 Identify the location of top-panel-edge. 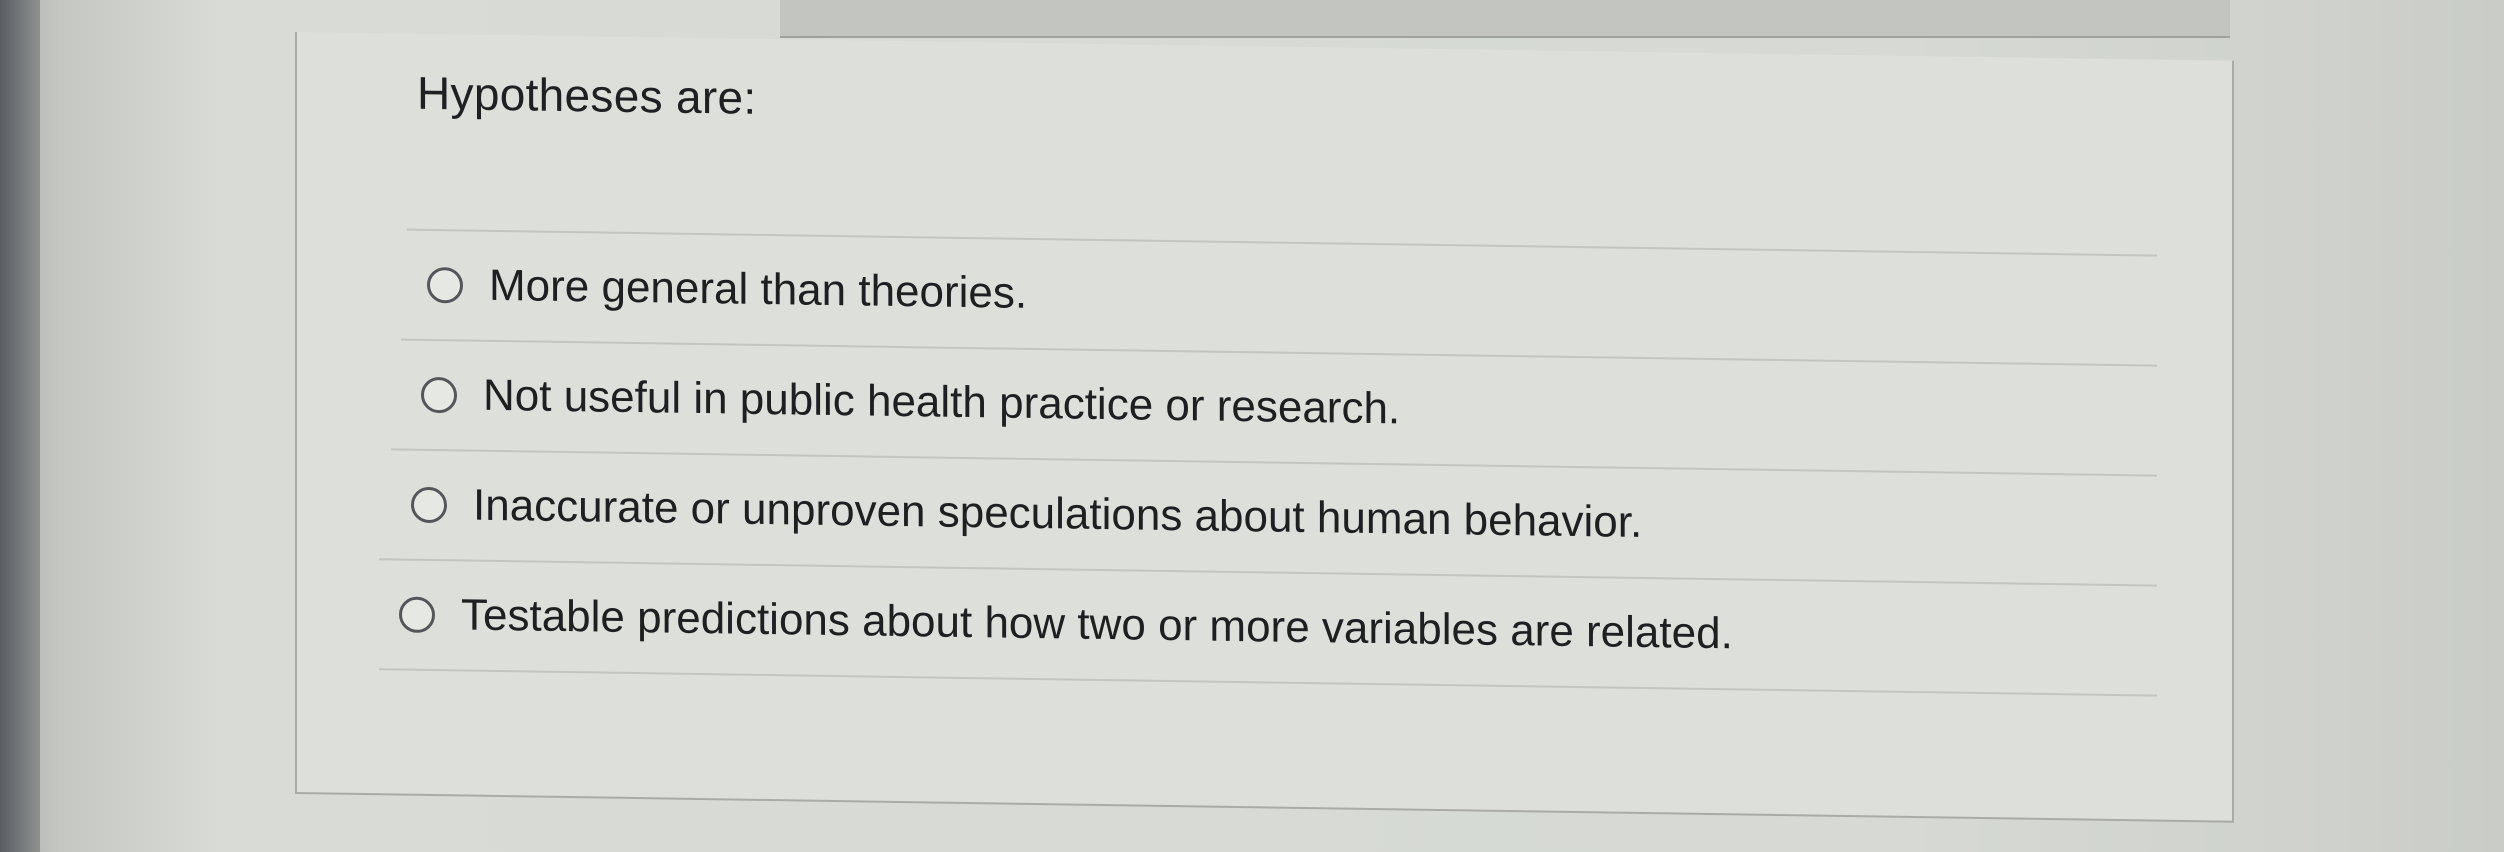
(1505, 19).